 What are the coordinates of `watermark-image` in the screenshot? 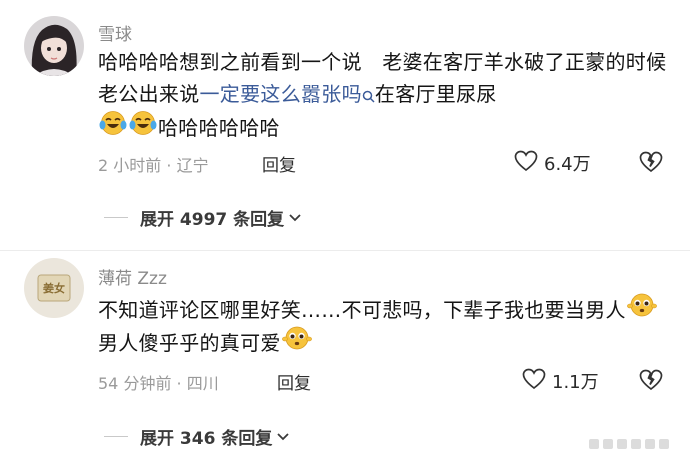 It's located at (635, 446).